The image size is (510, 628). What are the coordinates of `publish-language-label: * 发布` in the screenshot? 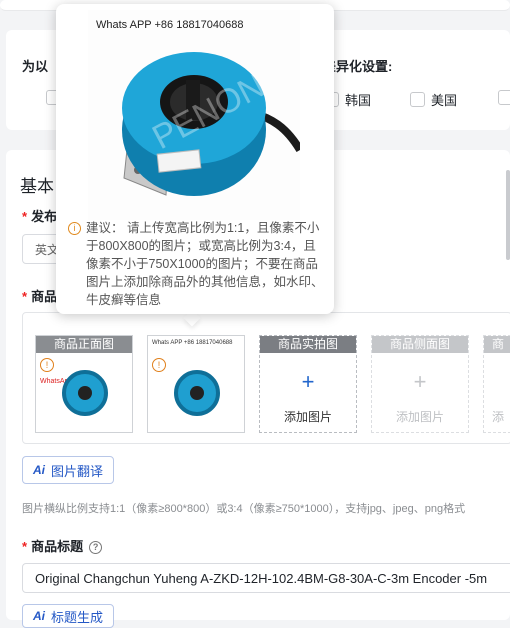 It's located at (40, 216).